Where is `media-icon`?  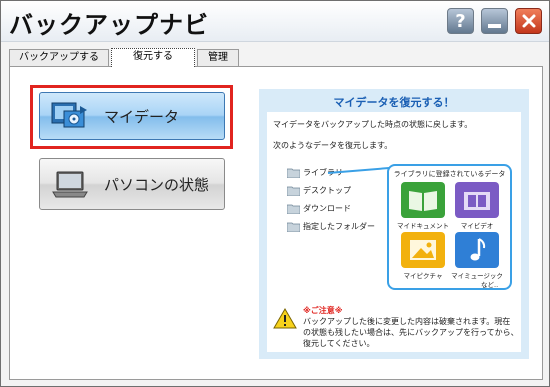 media-icon is located at coordinates (69, 115).